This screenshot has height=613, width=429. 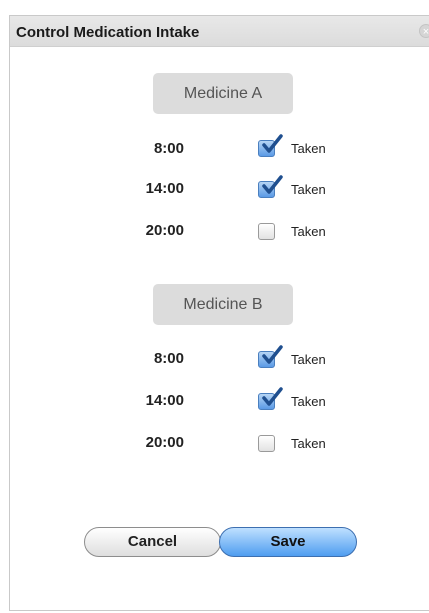 I want to click on medicine-b-time-1: 8:00, so click(x=168, y=358).